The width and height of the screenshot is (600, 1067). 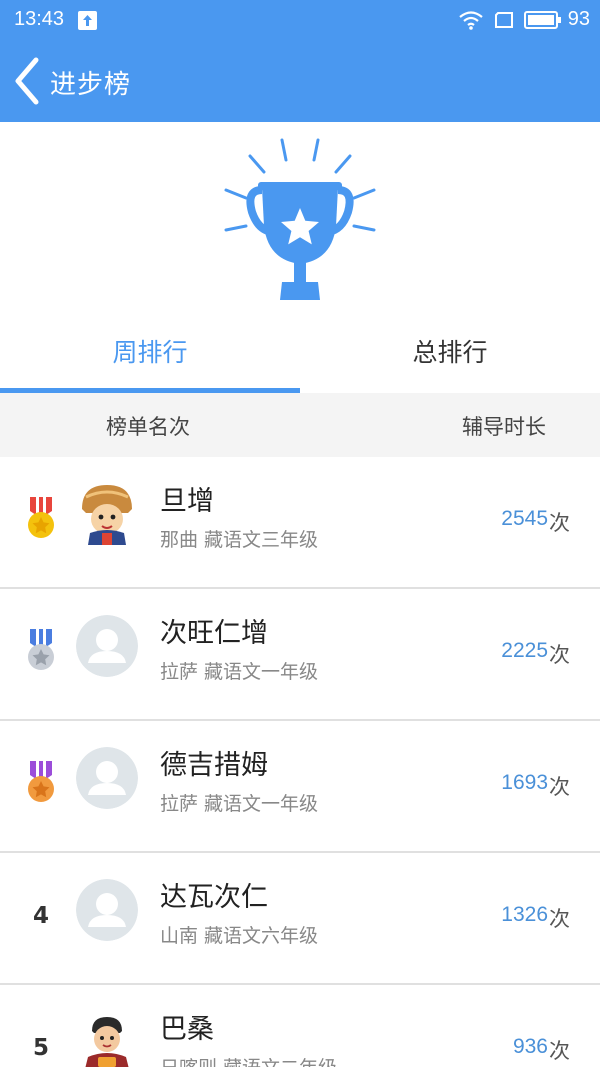 I want to click on student-name: 次旺仁增, so click(x=214, y=633).